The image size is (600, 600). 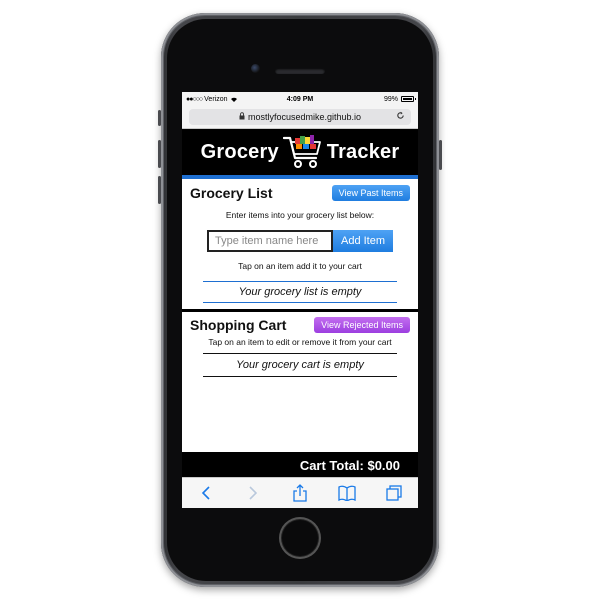 I want to click on url-text: mostlyfocusedmike.github.io, so click(x=304, y=117).